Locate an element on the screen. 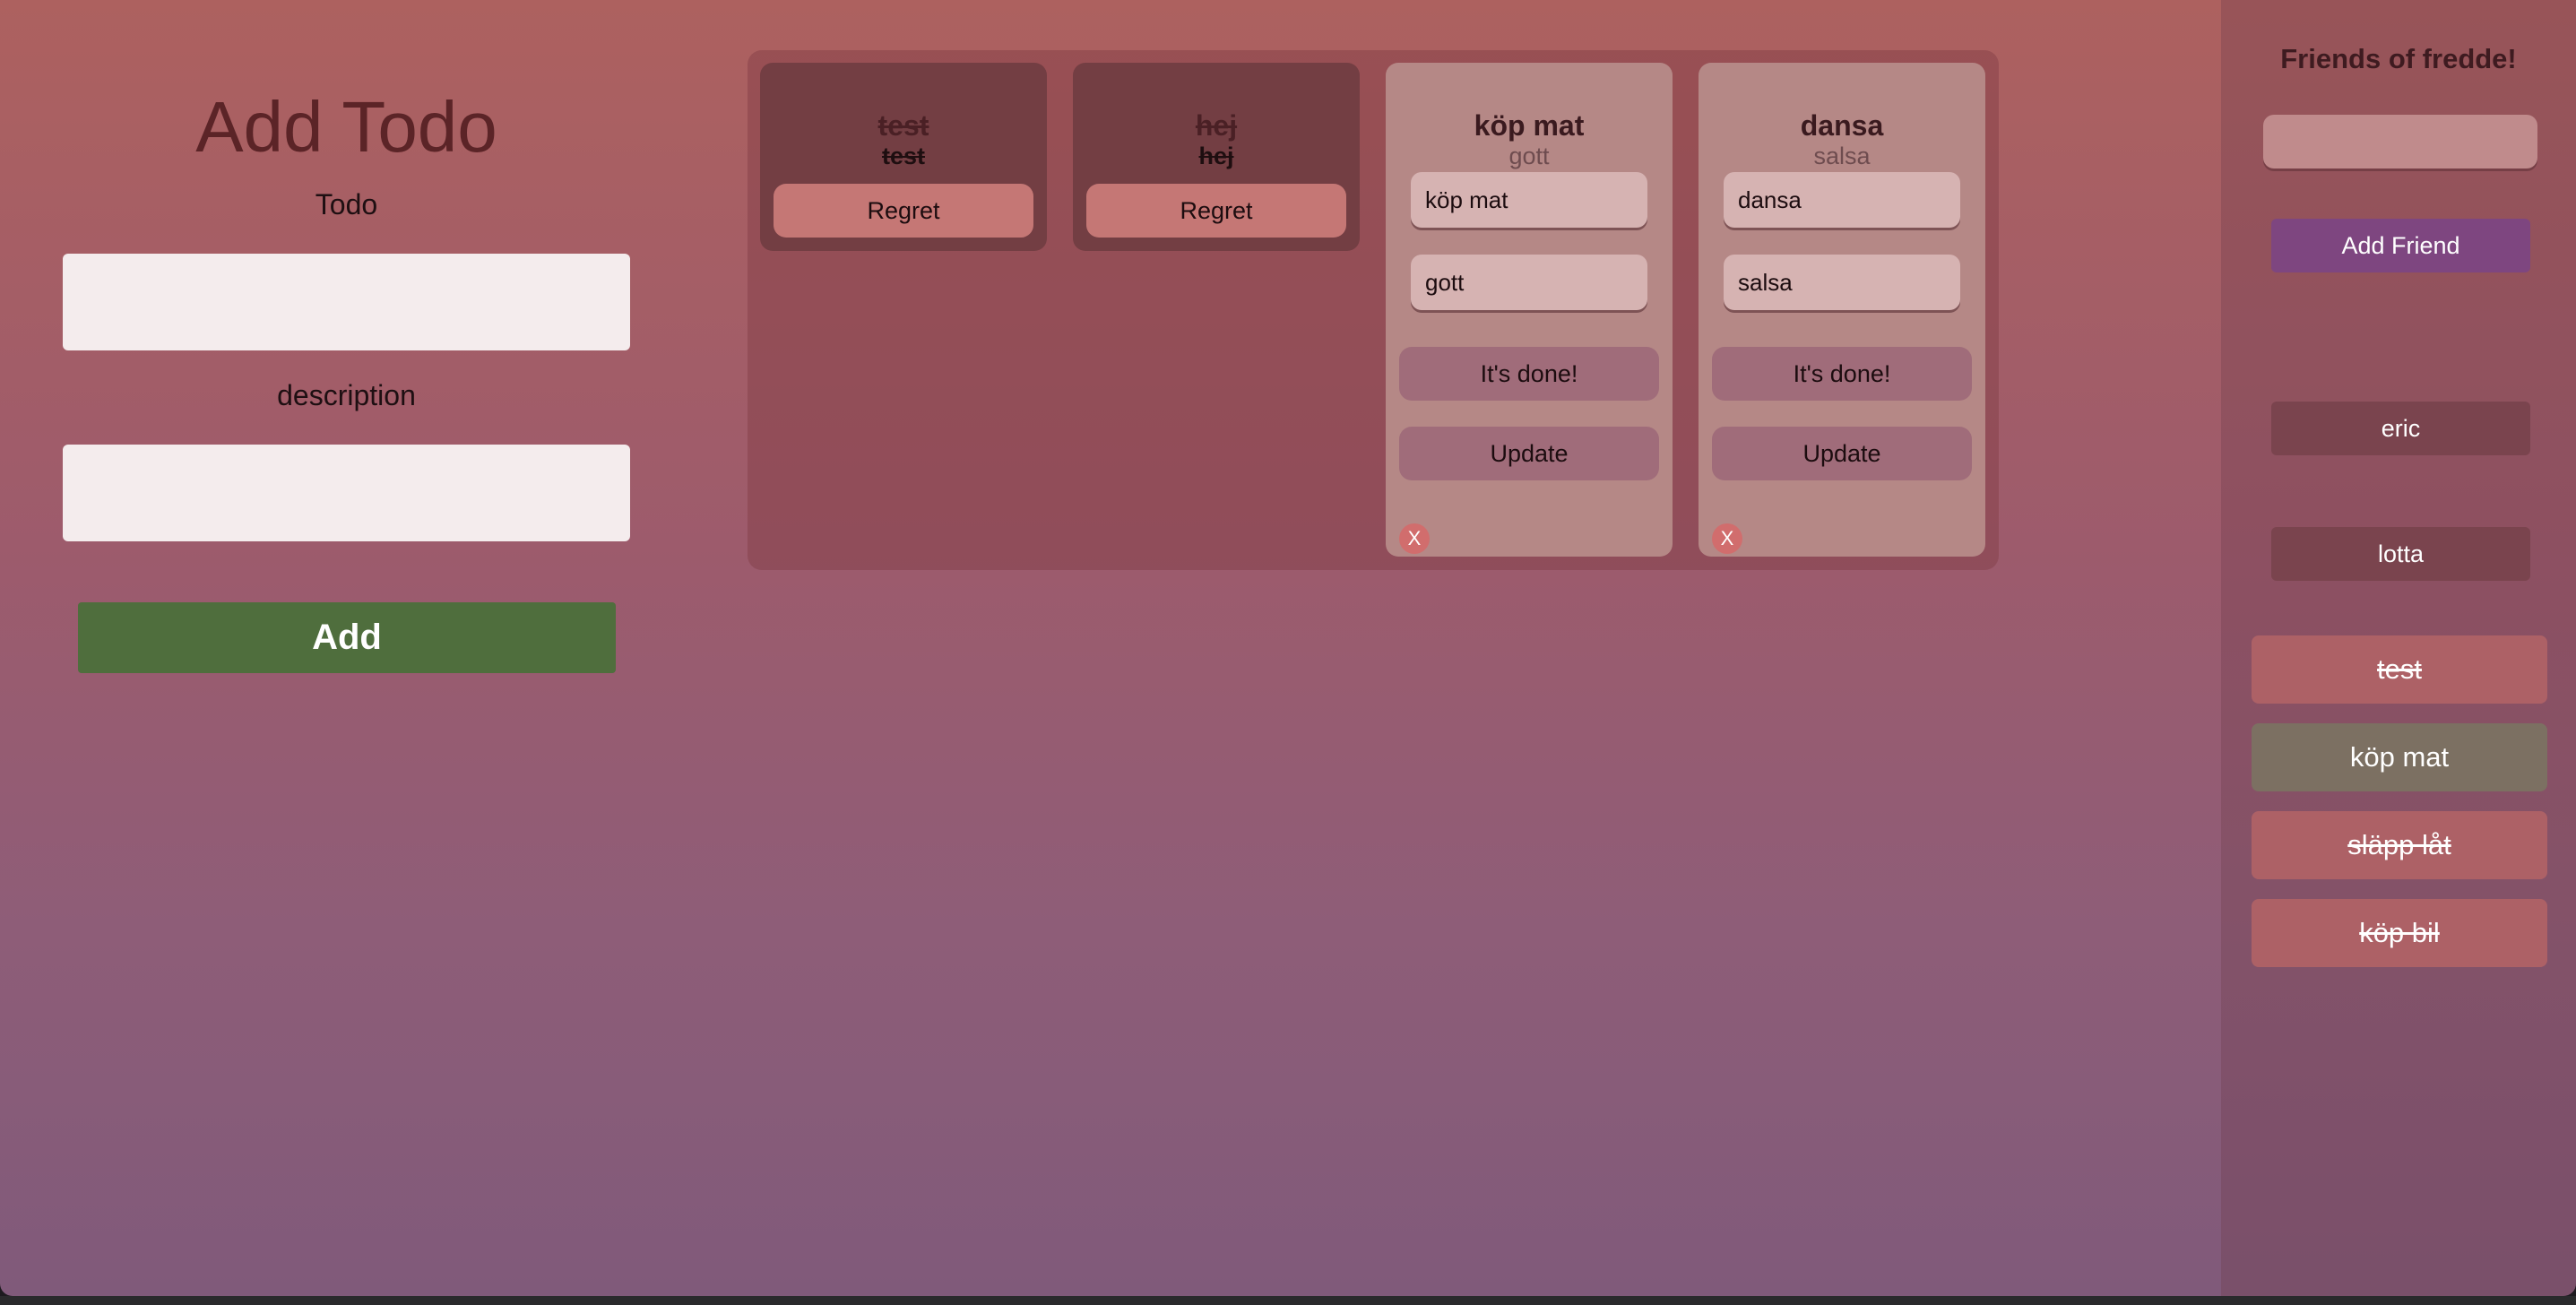 The height and width of the screenshot is (1305, 2576). description-label: description is located at coordinates (346, 395).